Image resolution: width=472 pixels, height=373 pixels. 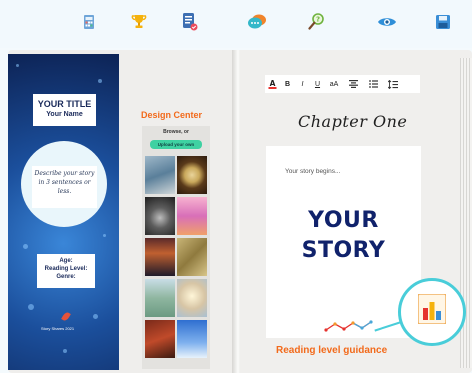 I want to click on save-icon, so click(x=443, y=22).